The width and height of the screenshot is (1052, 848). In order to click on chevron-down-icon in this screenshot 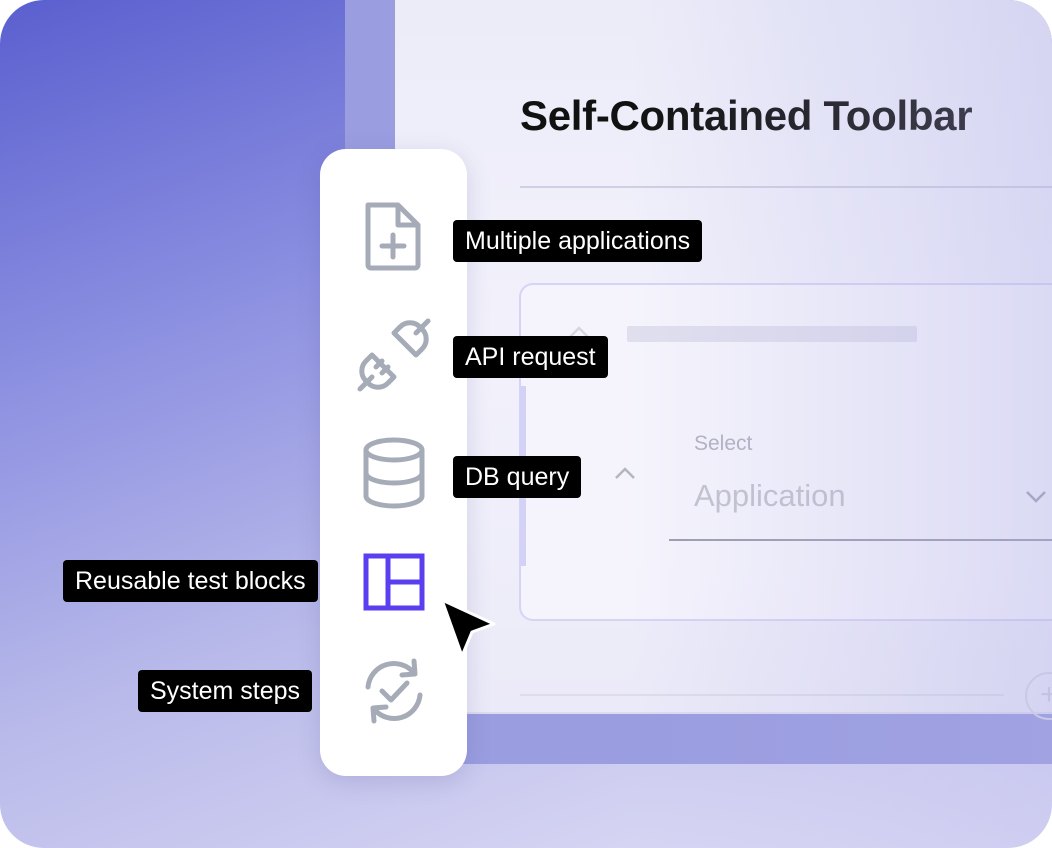, I will do `click(1036, 496)`.